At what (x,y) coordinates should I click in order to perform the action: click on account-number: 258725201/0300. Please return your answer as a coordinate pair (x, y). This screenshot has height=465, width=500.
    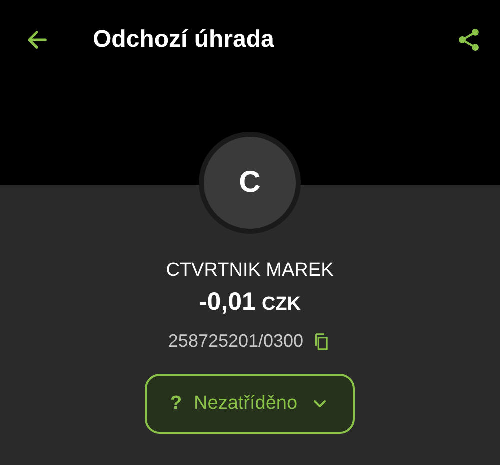
    Looking at the image, I should click on (236, 341).